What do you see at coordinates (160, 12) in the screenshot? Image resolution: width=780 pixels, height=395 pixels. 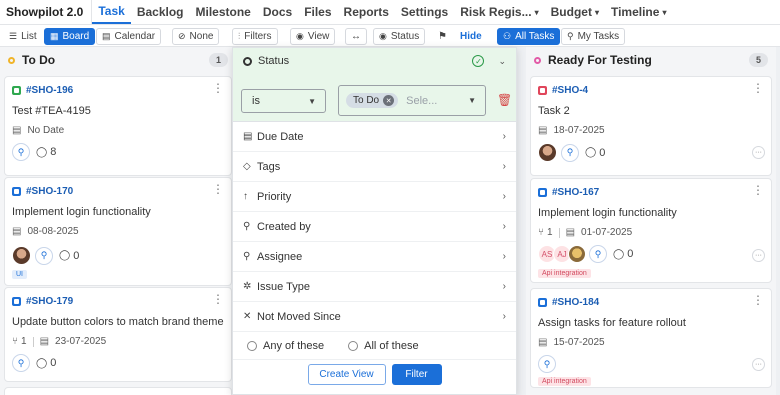 I see `tab-backlog: Backlog` at bounding box center [160, 12].